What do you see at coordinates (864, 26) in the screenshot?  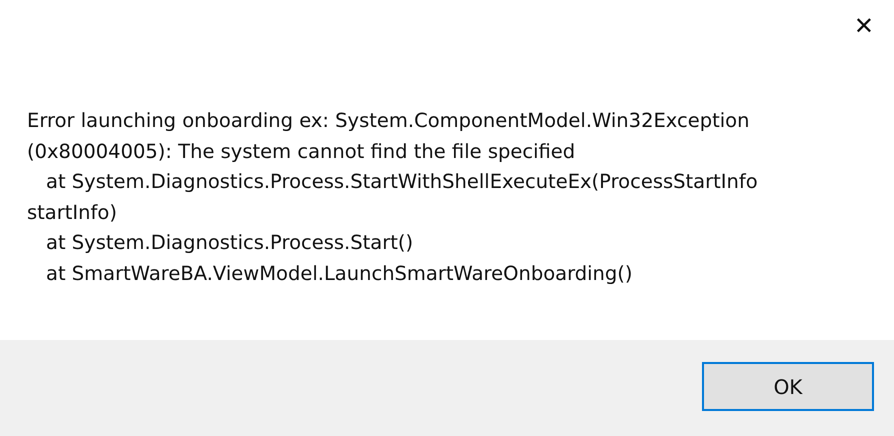 I see `close-button: ✕` at bounding box center [864, 26].